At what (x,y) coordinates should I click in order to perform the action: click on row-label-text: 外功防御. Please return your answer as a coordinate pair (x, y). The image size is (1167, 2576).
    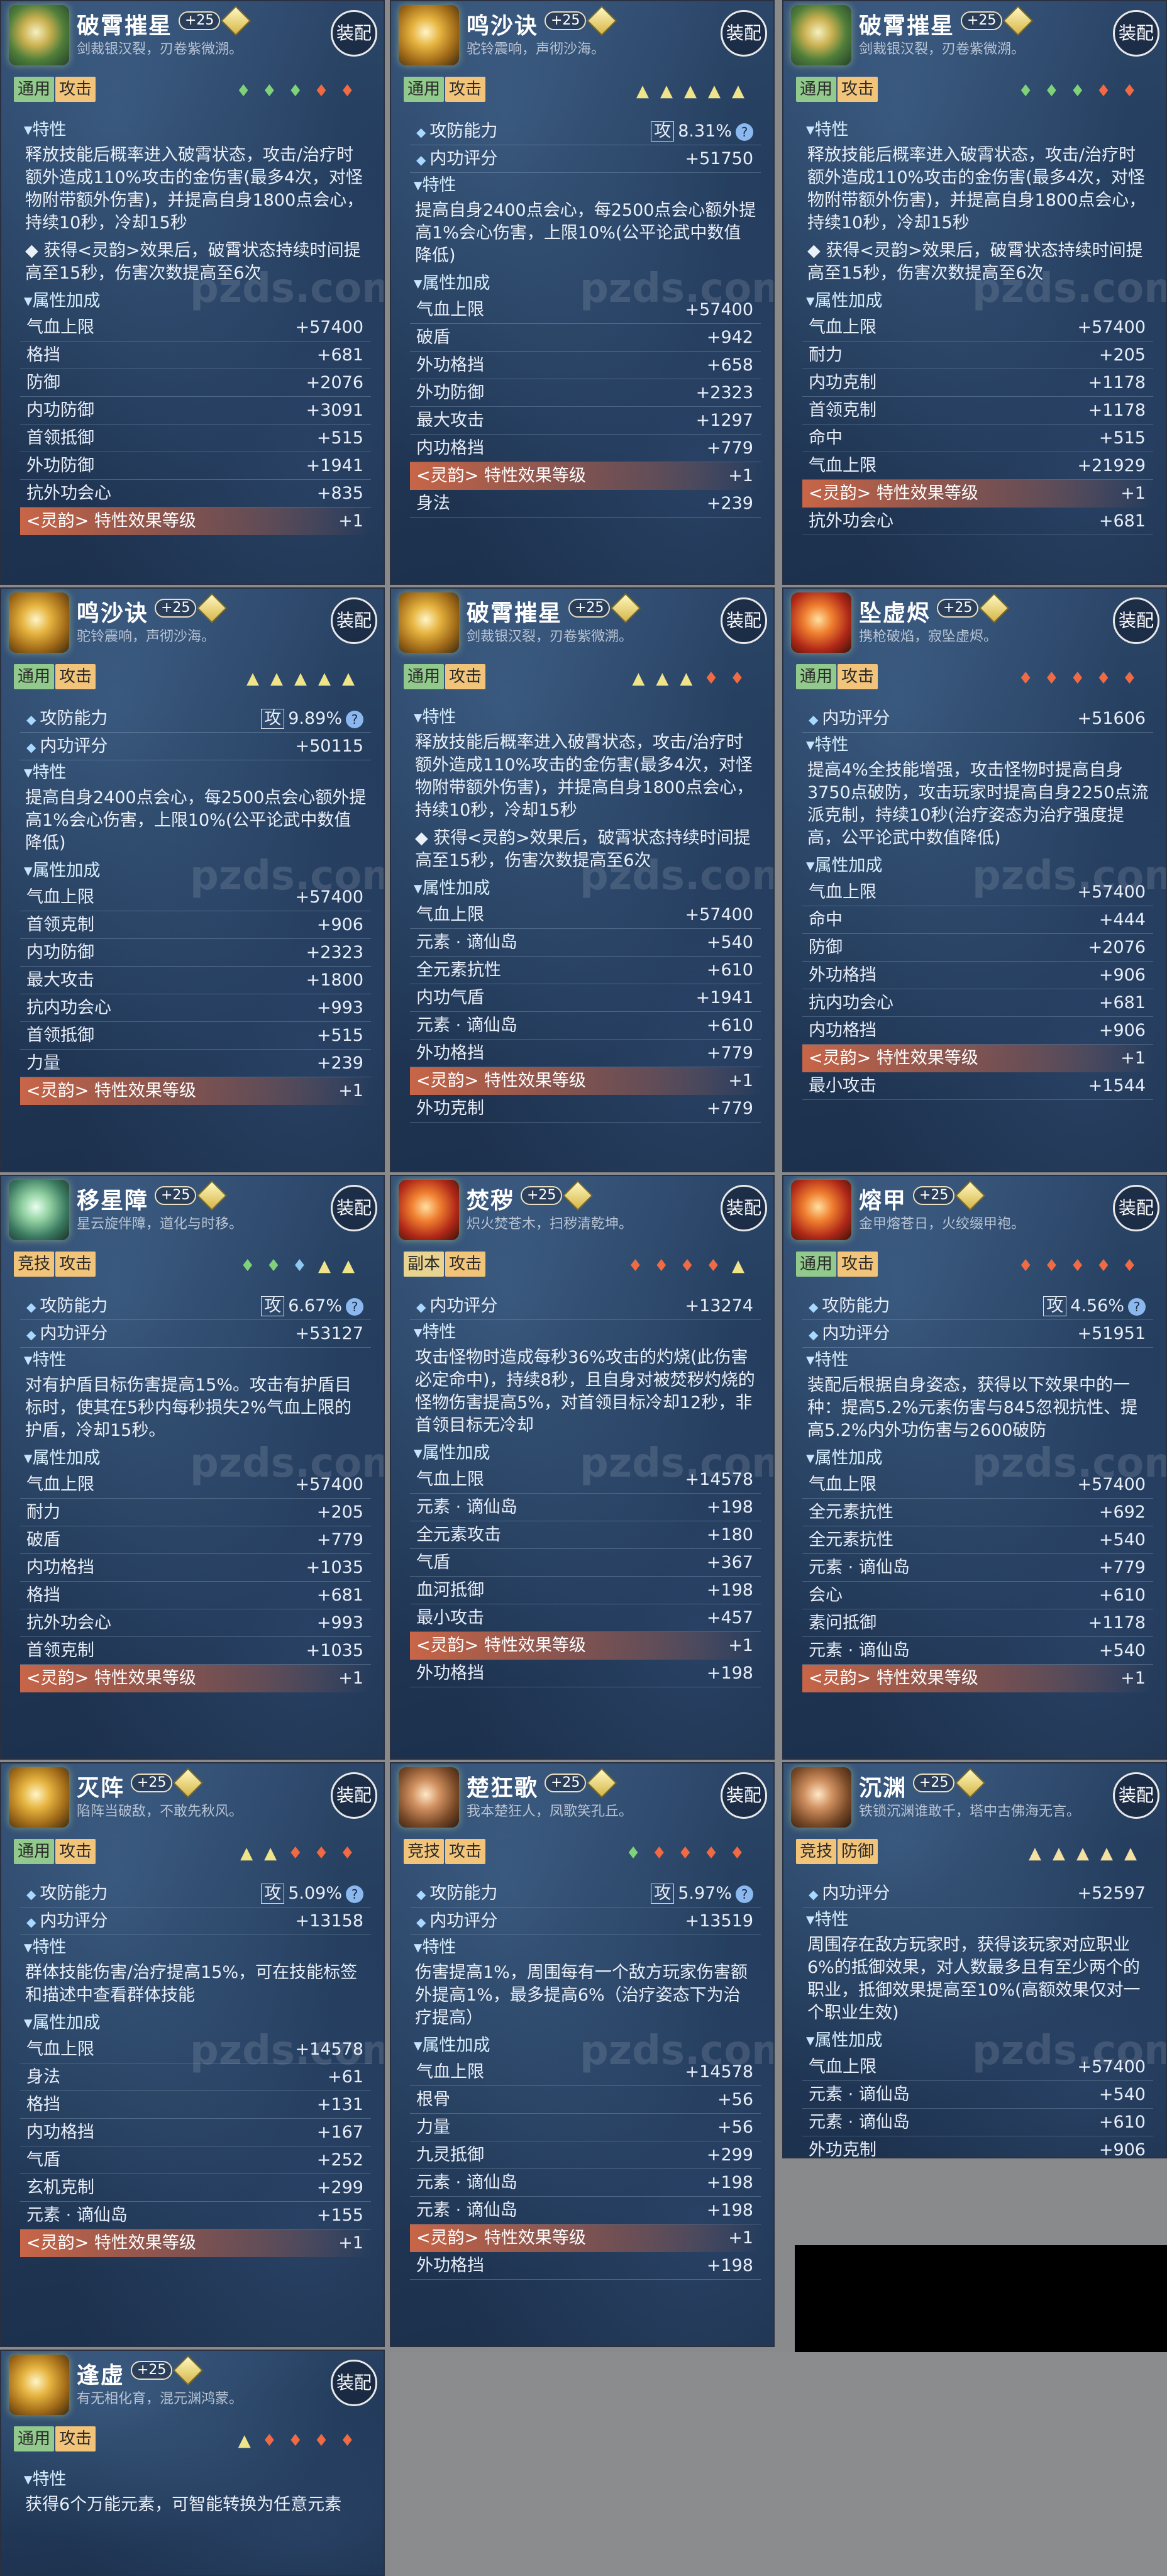
    Looking at the image, I should click on (450, 392).